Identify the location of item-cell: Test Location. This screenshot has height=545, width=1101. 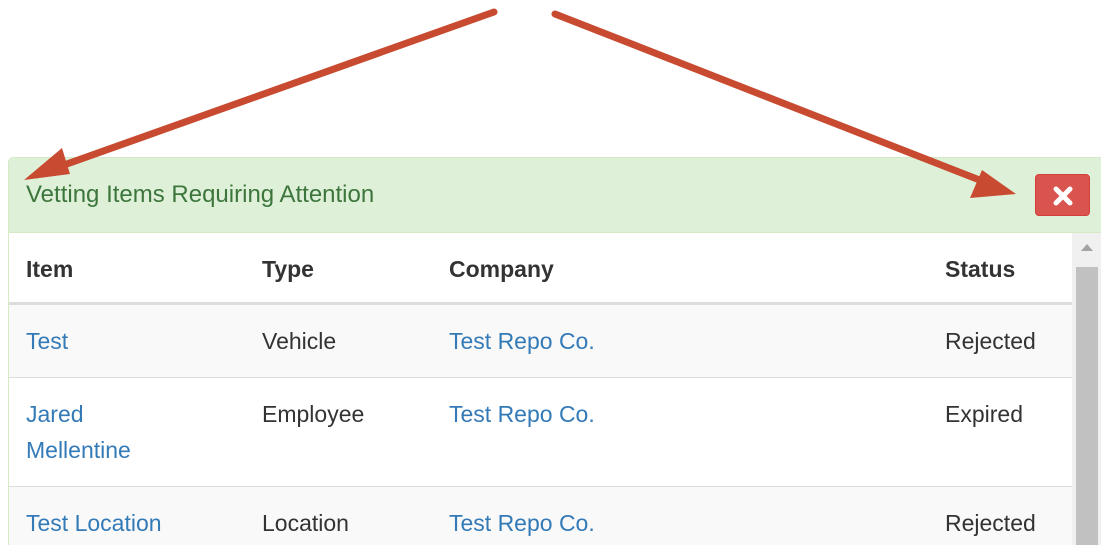
(127, 515).